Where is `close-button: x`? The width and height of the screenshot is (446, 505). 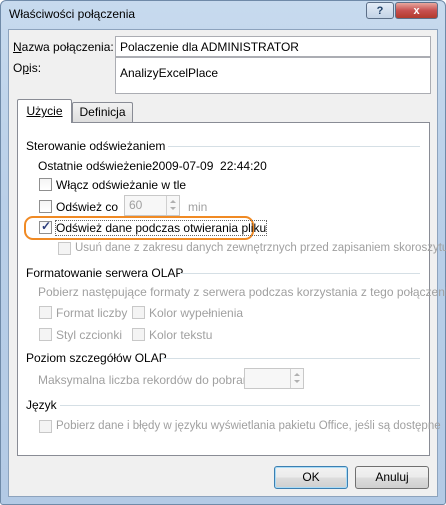
close-button: x is located at coordinates (416, 10).